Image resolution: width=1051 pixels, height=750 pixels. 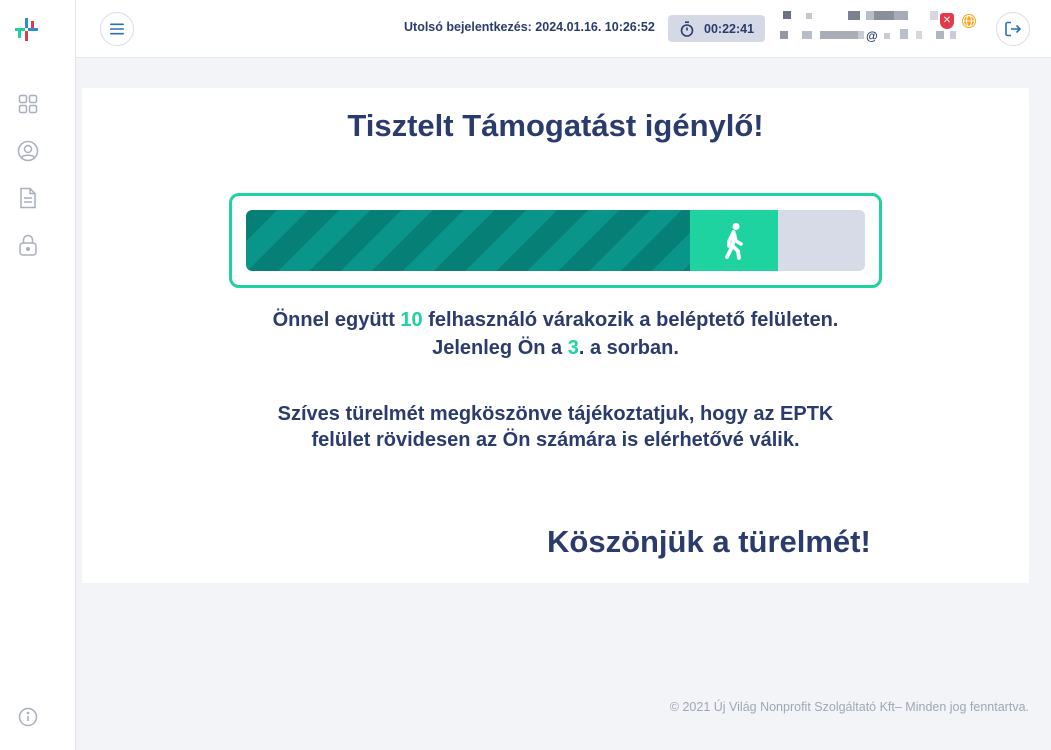 What do you see at coordinates (512, 240) in the screenshot?
I see `queue-progress-fill` at bounding box center [512, 240].